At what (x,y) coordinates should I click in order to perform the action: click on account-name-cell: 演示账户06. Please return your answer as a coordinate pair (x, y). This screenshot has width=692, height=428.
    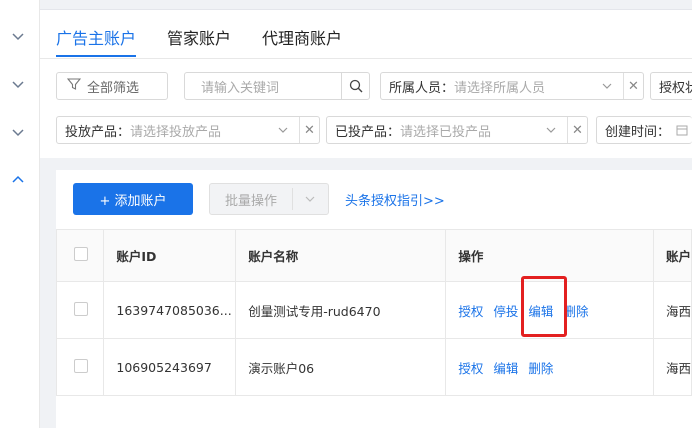
    Looking at the image, I should click on (341, 367).